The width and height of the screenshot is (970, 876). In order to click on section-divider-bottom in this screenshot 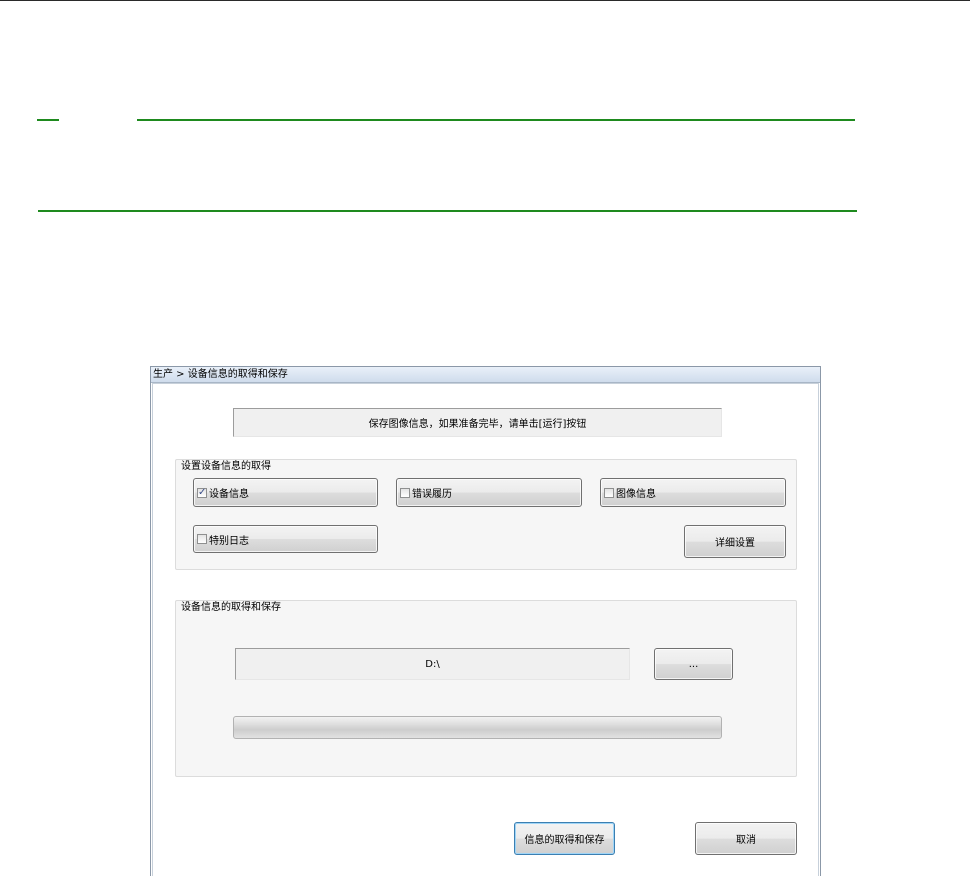, I will do `click(447, 211)`.